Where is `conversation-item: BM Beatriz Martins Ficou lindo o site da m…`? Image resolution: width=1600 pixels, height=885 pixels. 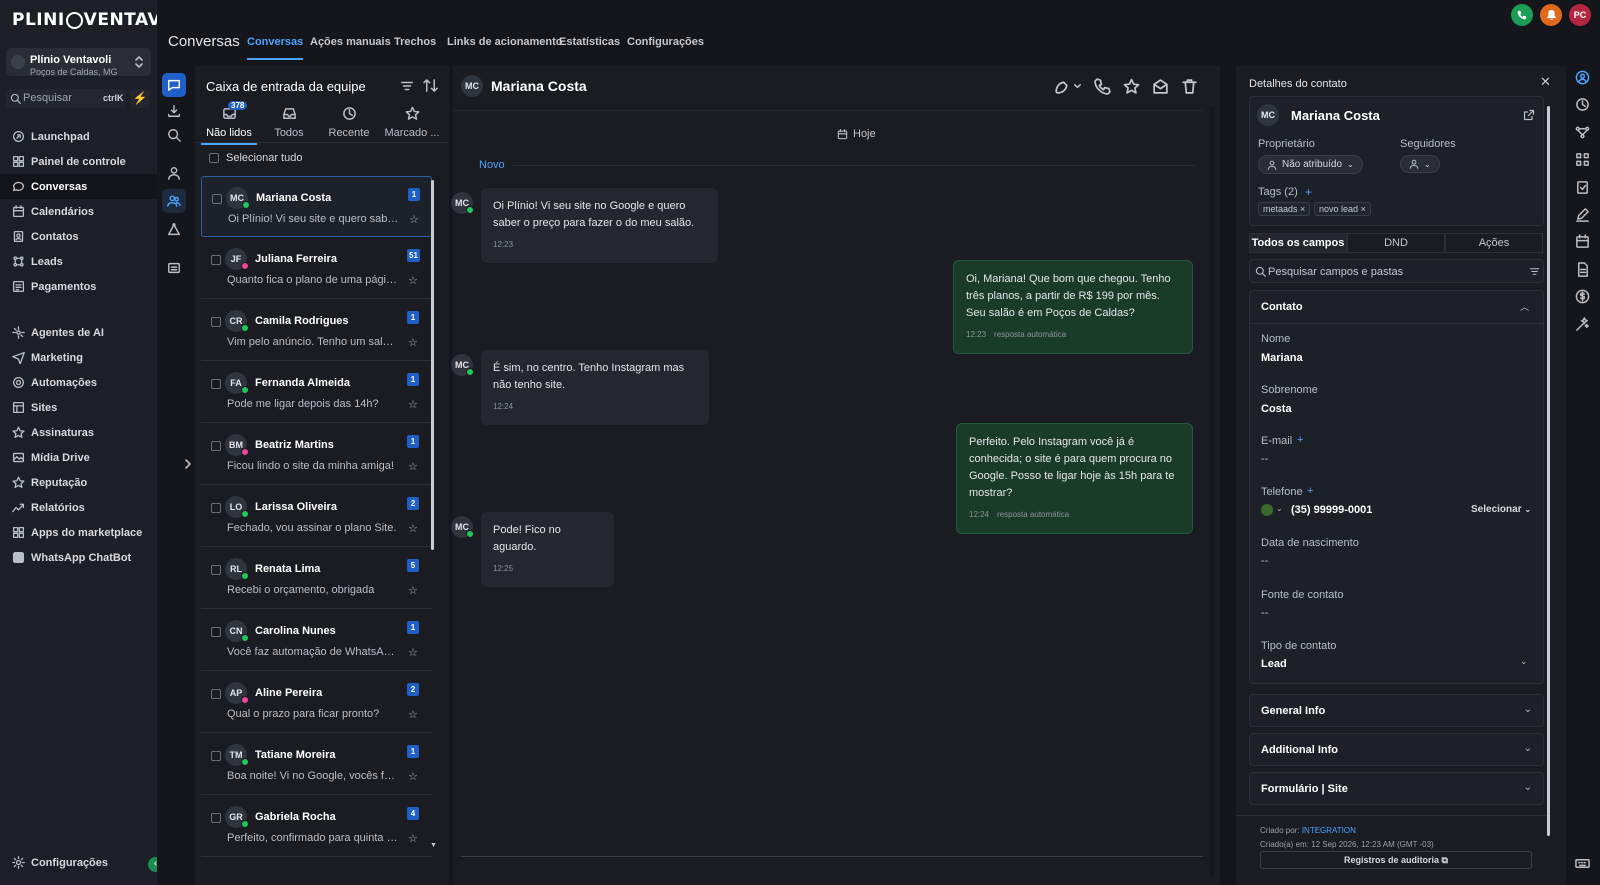
conversation-item: BM Beatriz Martins Ficou lindo o site da m… is located at coordinates (316, 454).